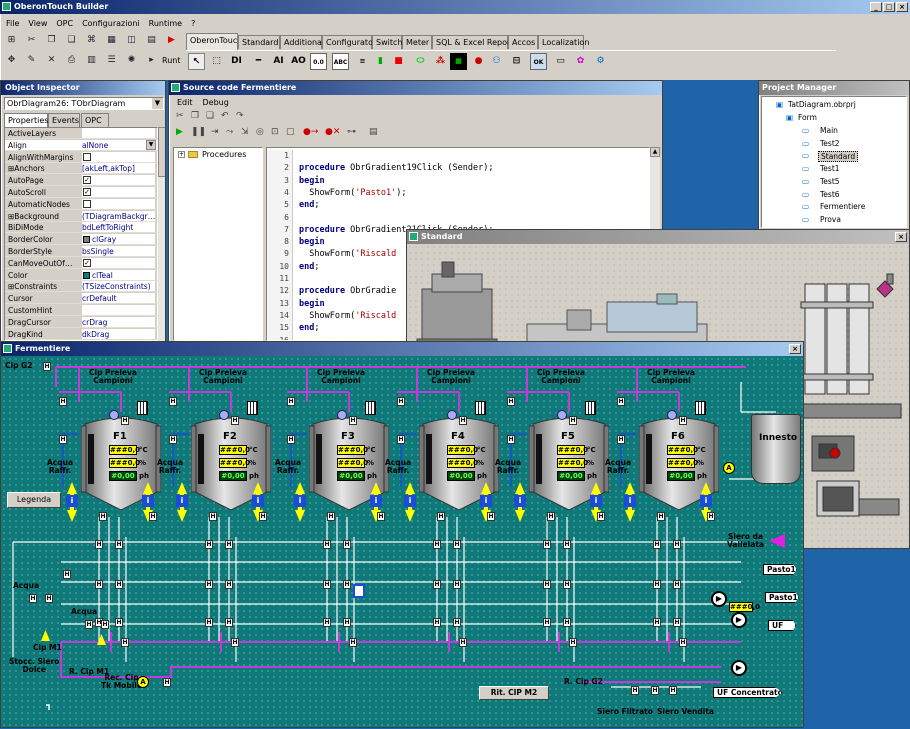 The height and width of the screenshot is (729, 910). I want to click on property-row: Color clTeal, so click(81, 275).